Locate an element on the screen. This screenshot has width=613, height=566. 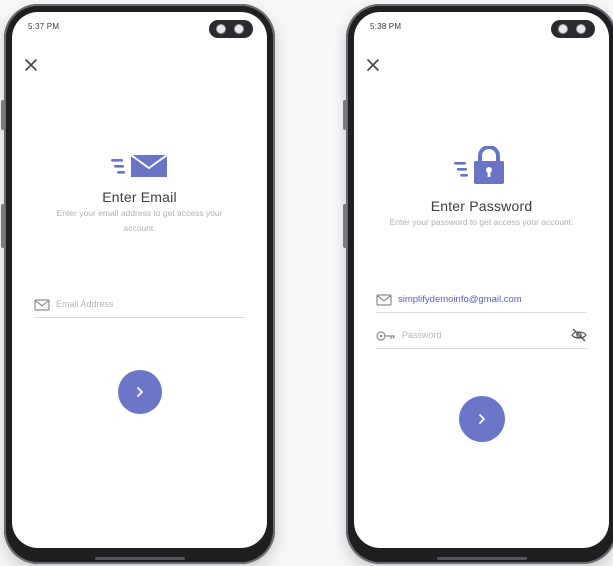
email-placeholder: Email Address is located at coordinates (85, 304).